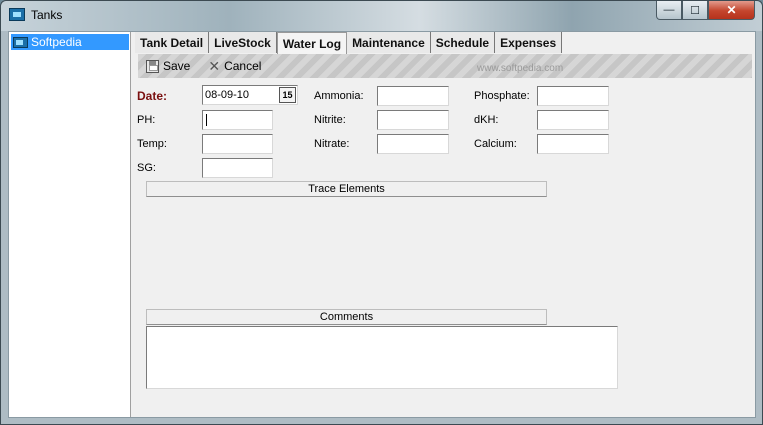 This screenshot has width=763, height=425. What do you see at coordinates (70, 224) in the screenshot?
I see `tank-tree: Softpedia` at bounding box center [70, 224].